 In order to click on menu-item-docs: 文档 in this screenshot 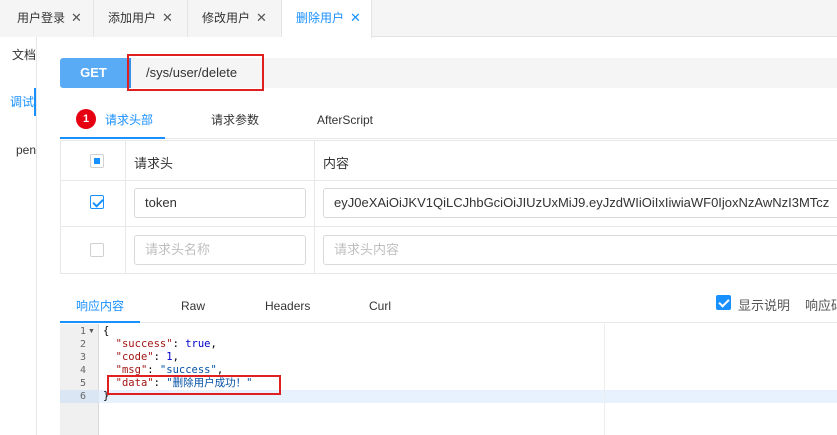, I will do `click(18, 54)`.